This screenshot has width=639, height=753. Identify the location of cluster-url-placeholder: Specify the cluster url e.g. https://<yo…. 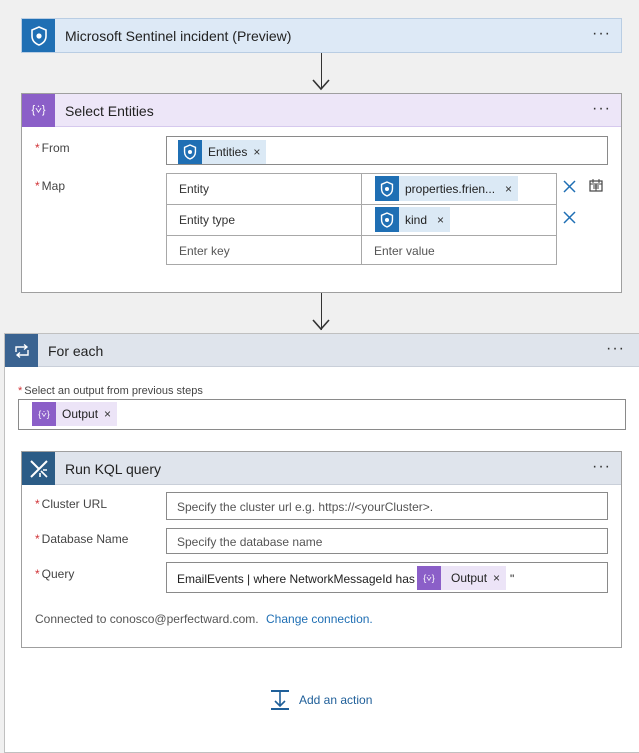
(305, 507).